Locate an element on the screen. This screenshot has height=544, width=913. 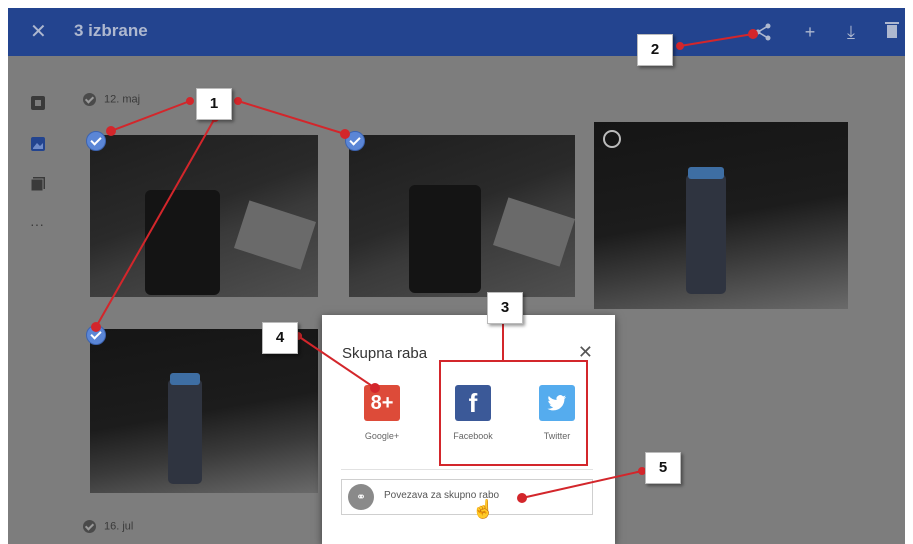
group-date: 12. maj is located at coordinates (122, 99).